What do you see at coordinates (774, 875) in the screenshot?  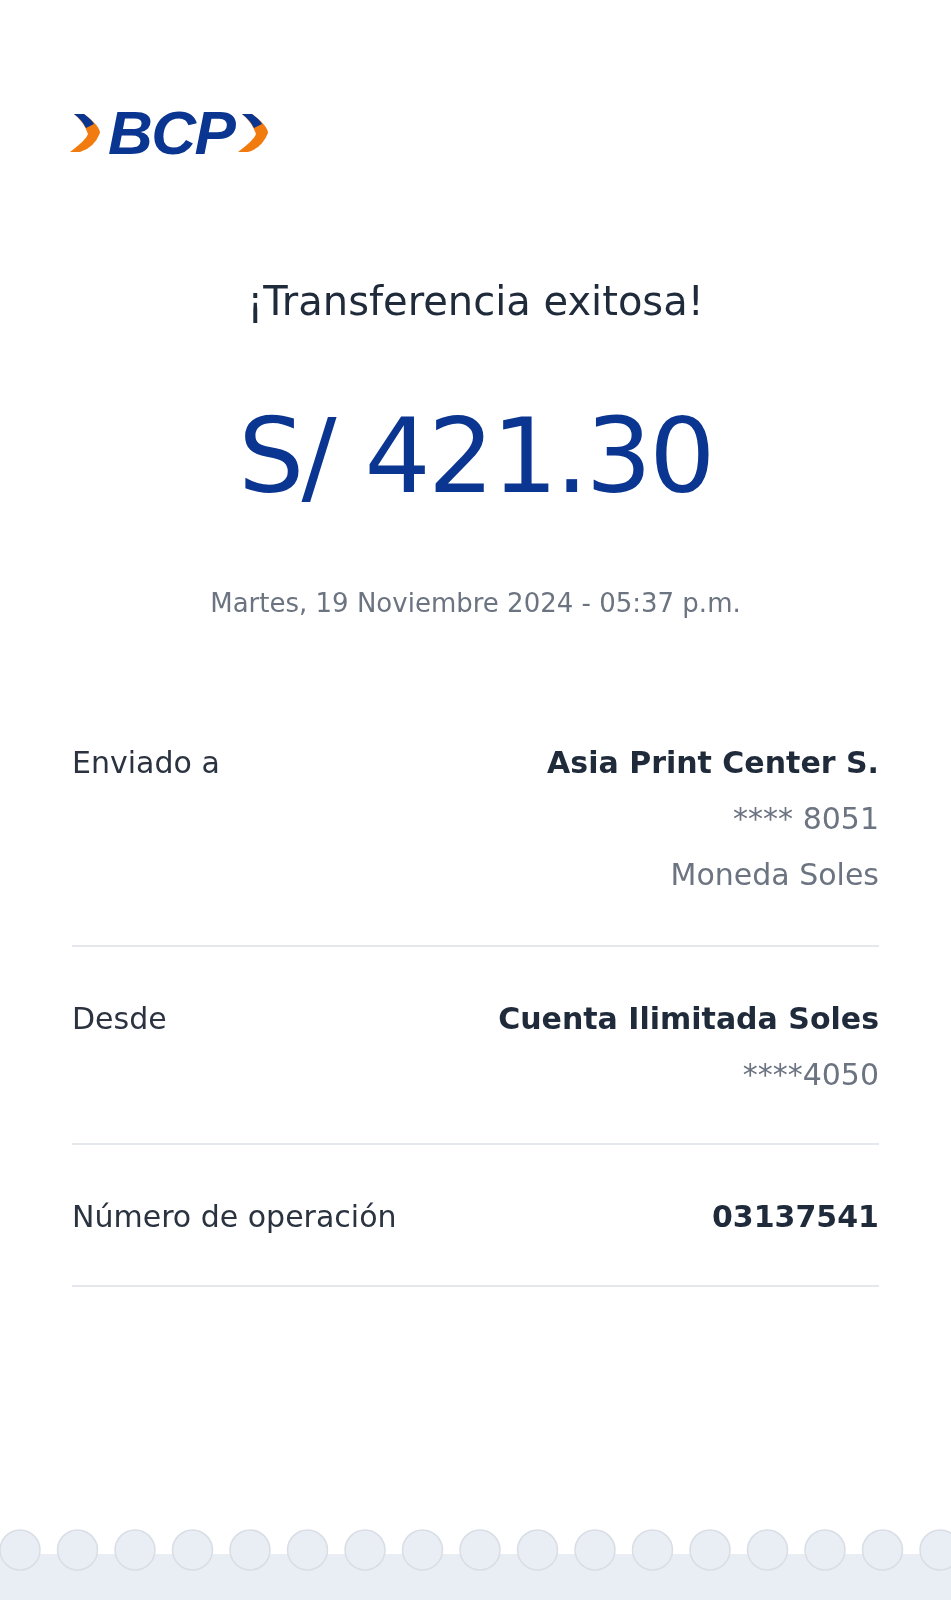 I see `detail-value: Moneda Soles` at bounding box center [774, 875].